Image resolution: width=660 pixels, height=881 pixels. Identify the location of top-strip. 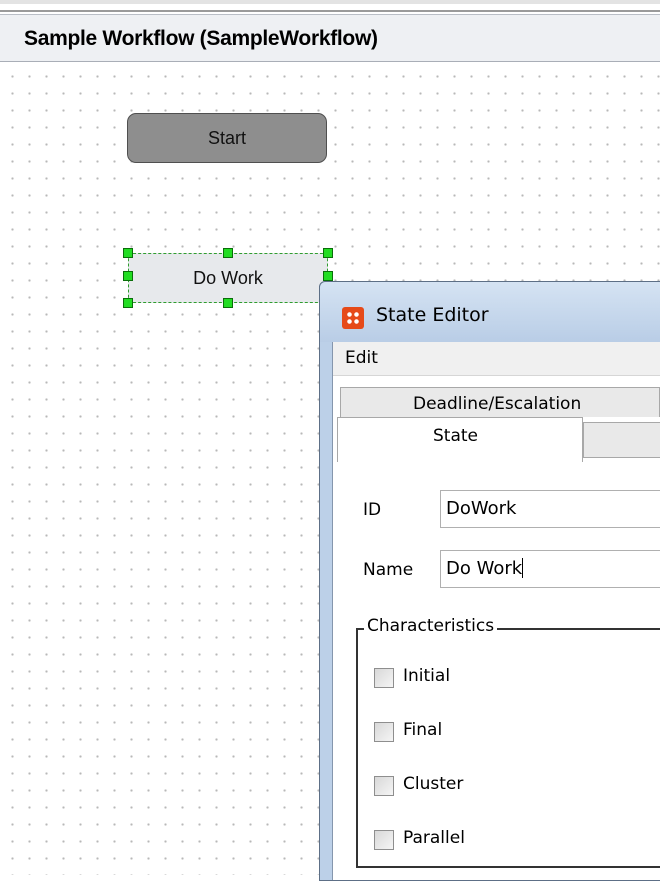
(330, 7).